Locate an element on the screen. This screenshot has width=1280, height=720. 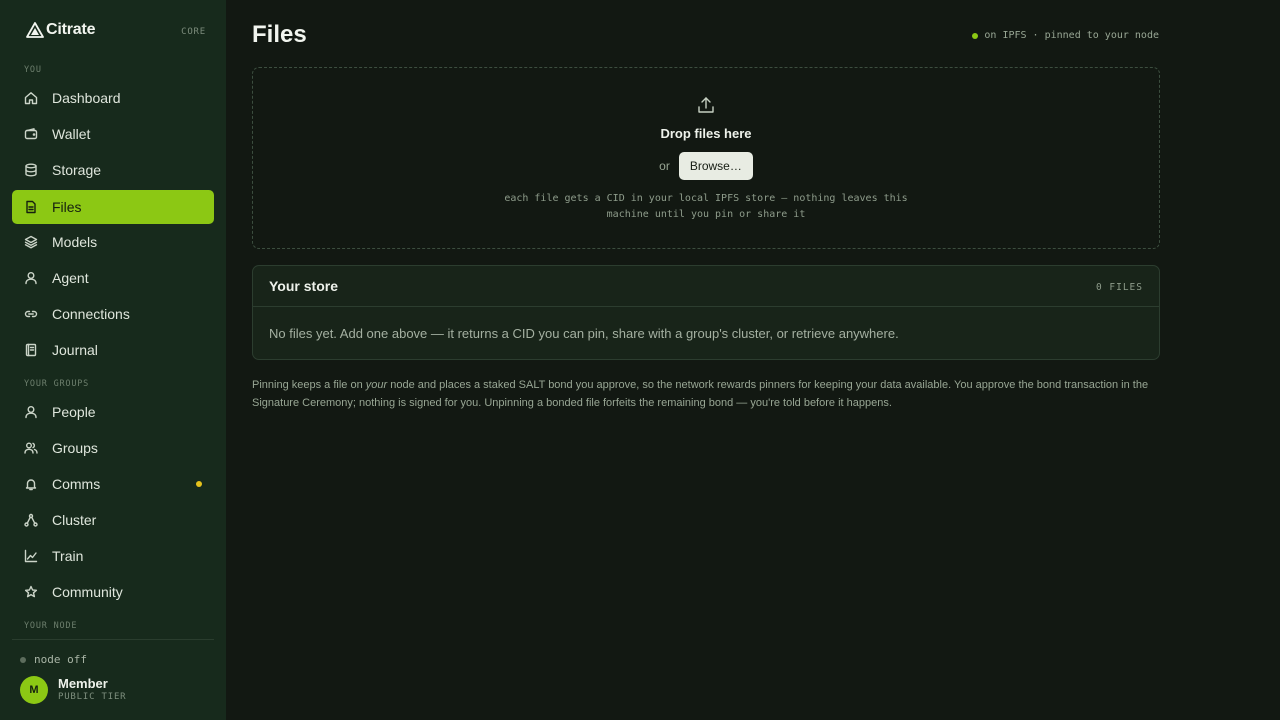
avatar: M is located at coordinates (34, 690).